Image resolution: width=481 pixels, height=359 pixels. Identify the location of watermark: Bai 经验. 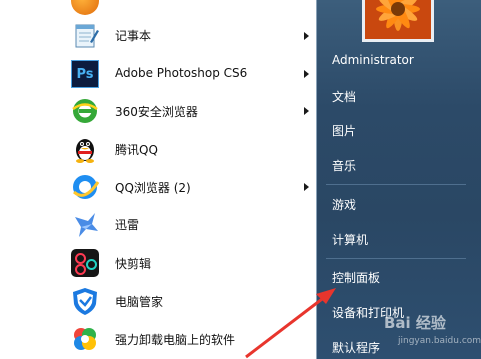
(415, 323).